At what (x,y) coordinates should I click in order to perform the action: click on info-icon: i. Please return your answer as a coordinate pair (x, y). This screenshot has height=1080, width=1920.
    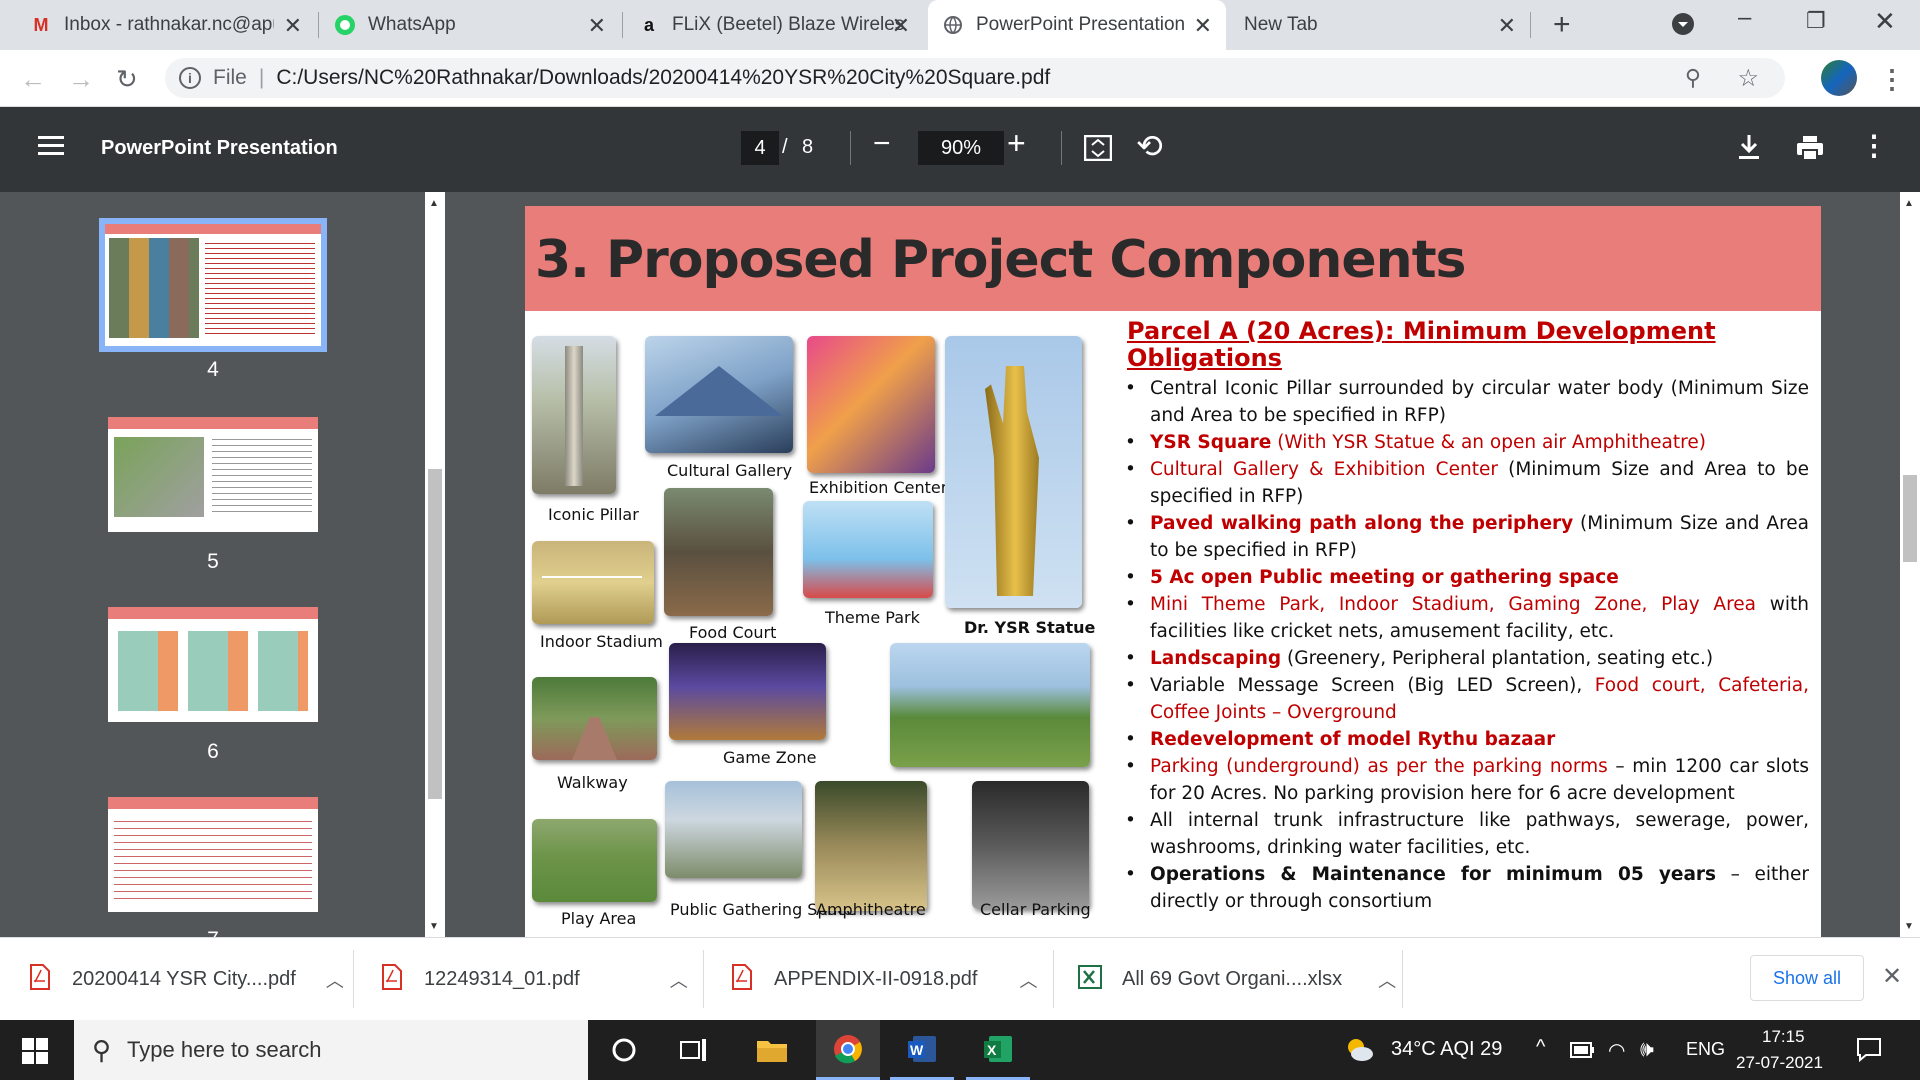
    Looking at the image, I should click on (190, 78).